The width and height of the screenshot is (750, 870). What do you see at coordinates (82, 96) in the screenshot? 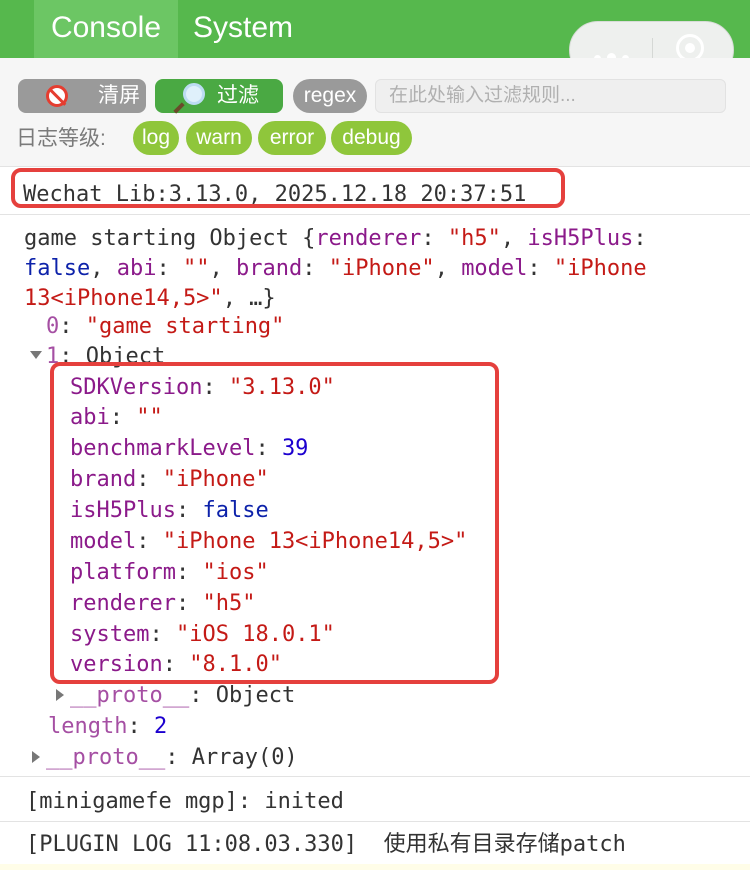
I see `clear-button: 清屏` at bounding box center [82, 96].